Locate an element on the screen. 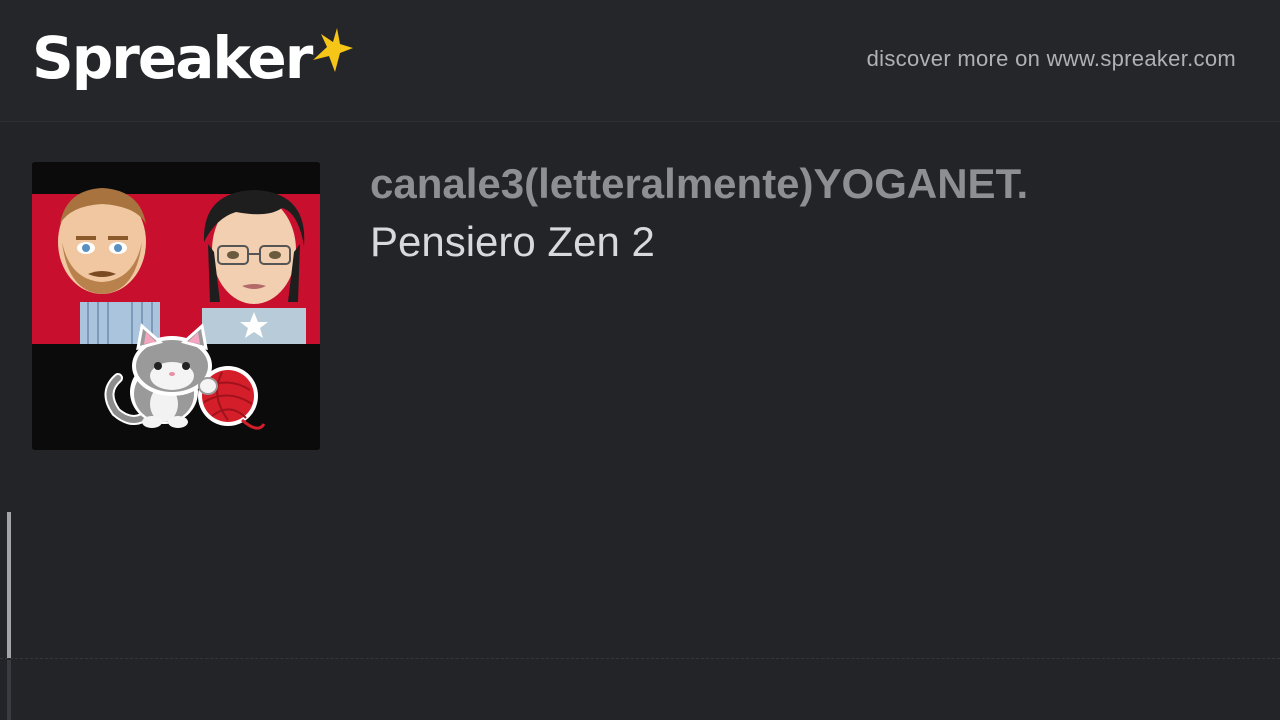  episode-title: Pensiero Zen 2 is located at coordinates (512, 242).